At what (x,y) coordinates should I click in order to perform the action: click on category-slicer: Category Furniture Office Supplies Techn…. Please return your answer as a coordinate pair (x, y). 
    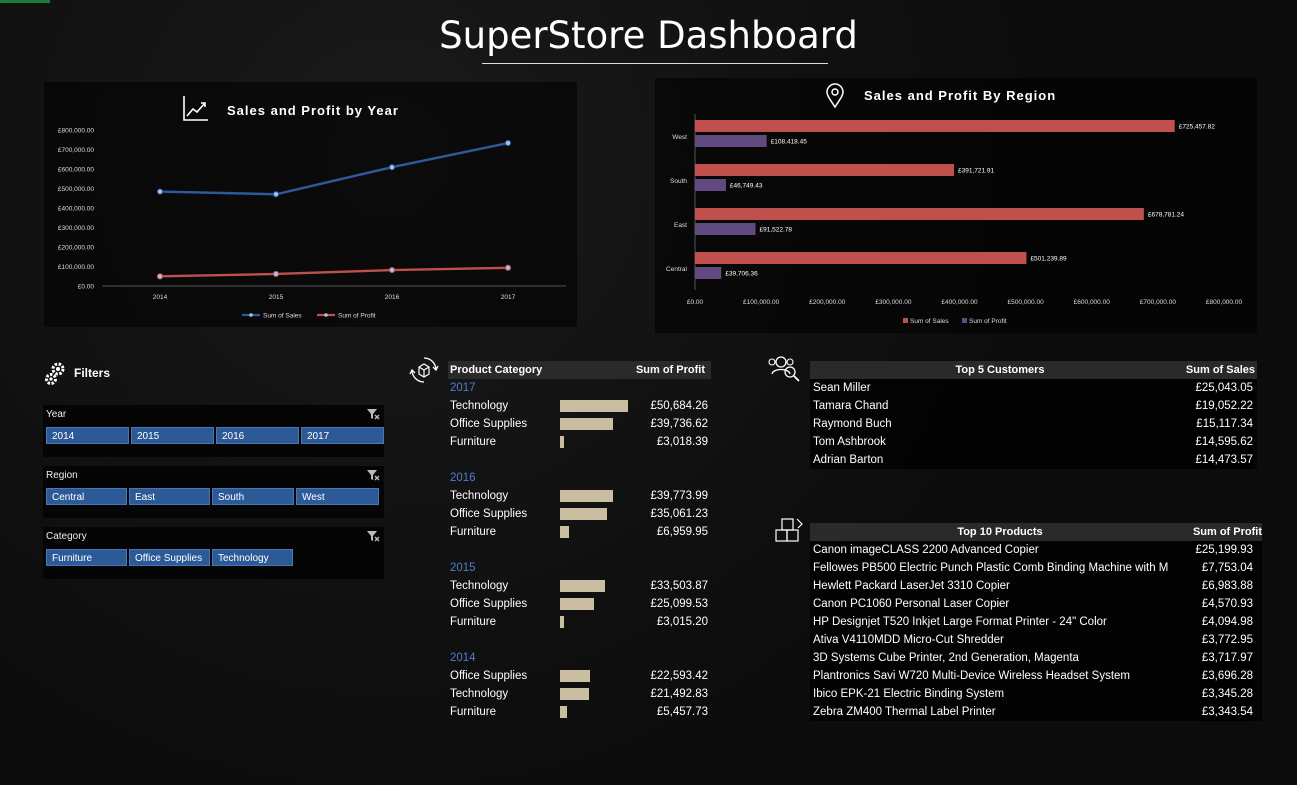
    Looking at the image, I should click on (213, 553).